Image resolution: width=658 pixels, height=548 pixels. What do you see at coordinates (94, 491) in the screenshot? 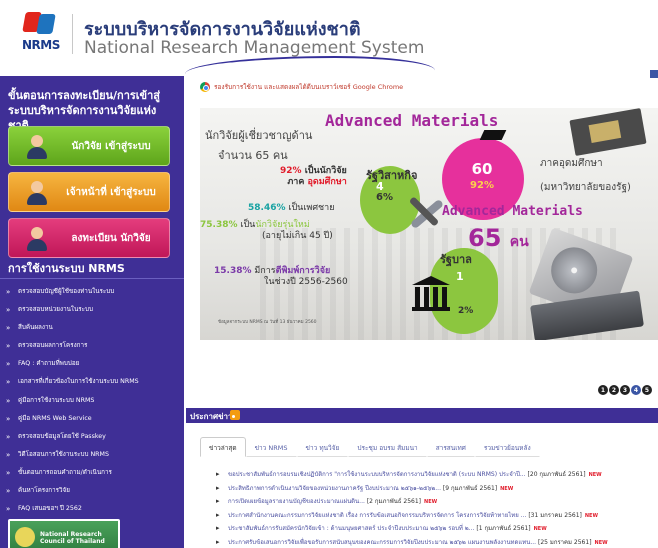
I see `usage-link: ค้นหาโครงการวิจัย` at bounding box center [94, 491].